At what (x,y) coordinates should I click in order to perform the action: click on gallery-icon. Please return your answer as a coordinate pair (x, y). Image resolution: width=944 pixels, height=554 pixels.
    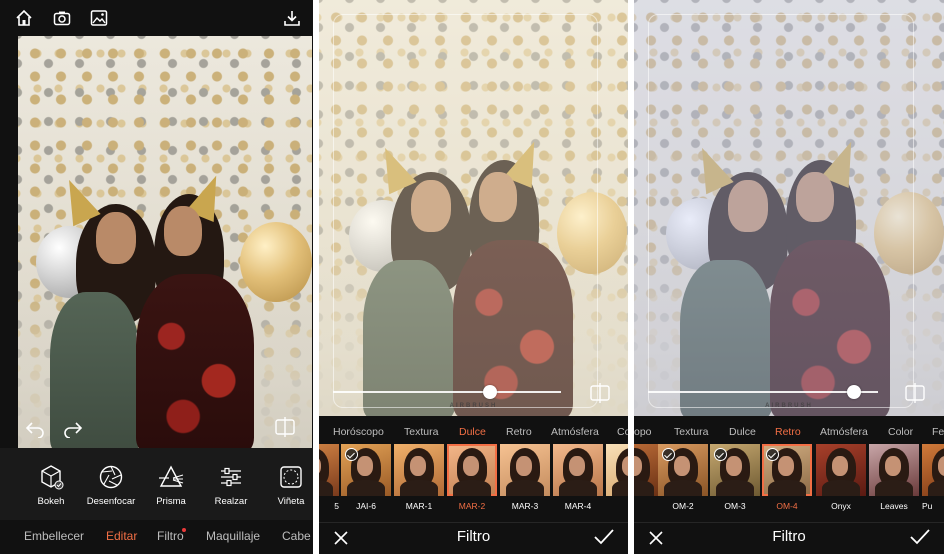
    Looking at the image, I should click on (99, 18).